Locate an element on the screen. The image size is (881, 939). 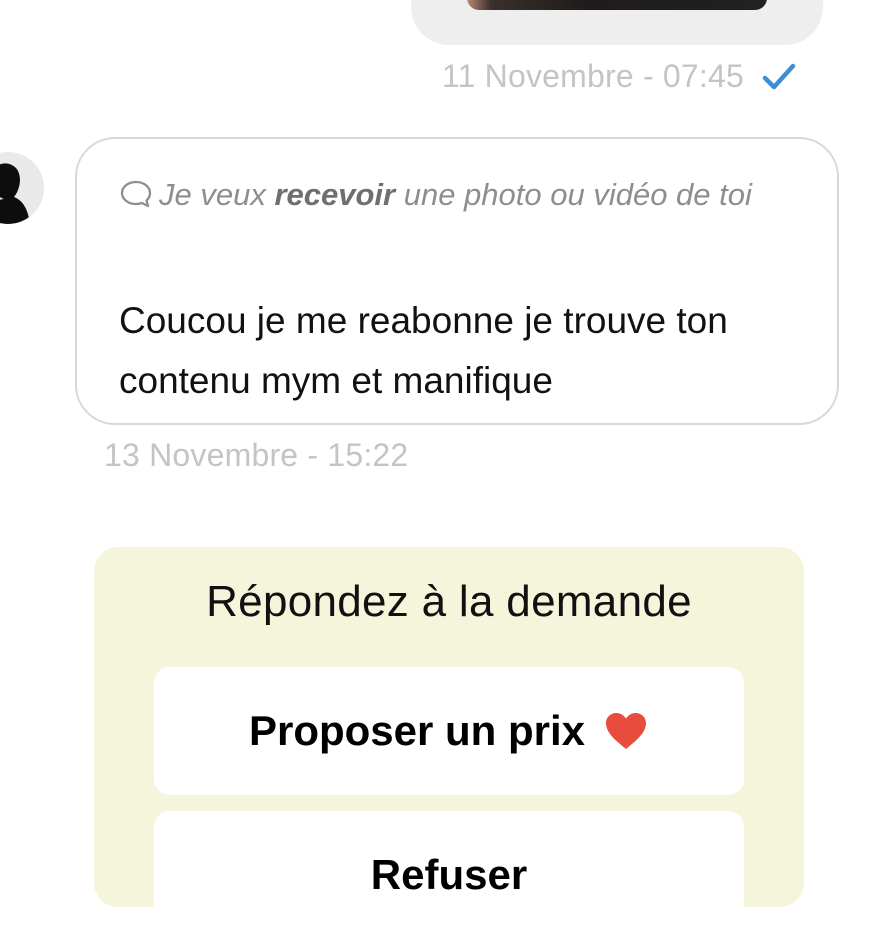
user-avatar is located at coordinates (22, 188).